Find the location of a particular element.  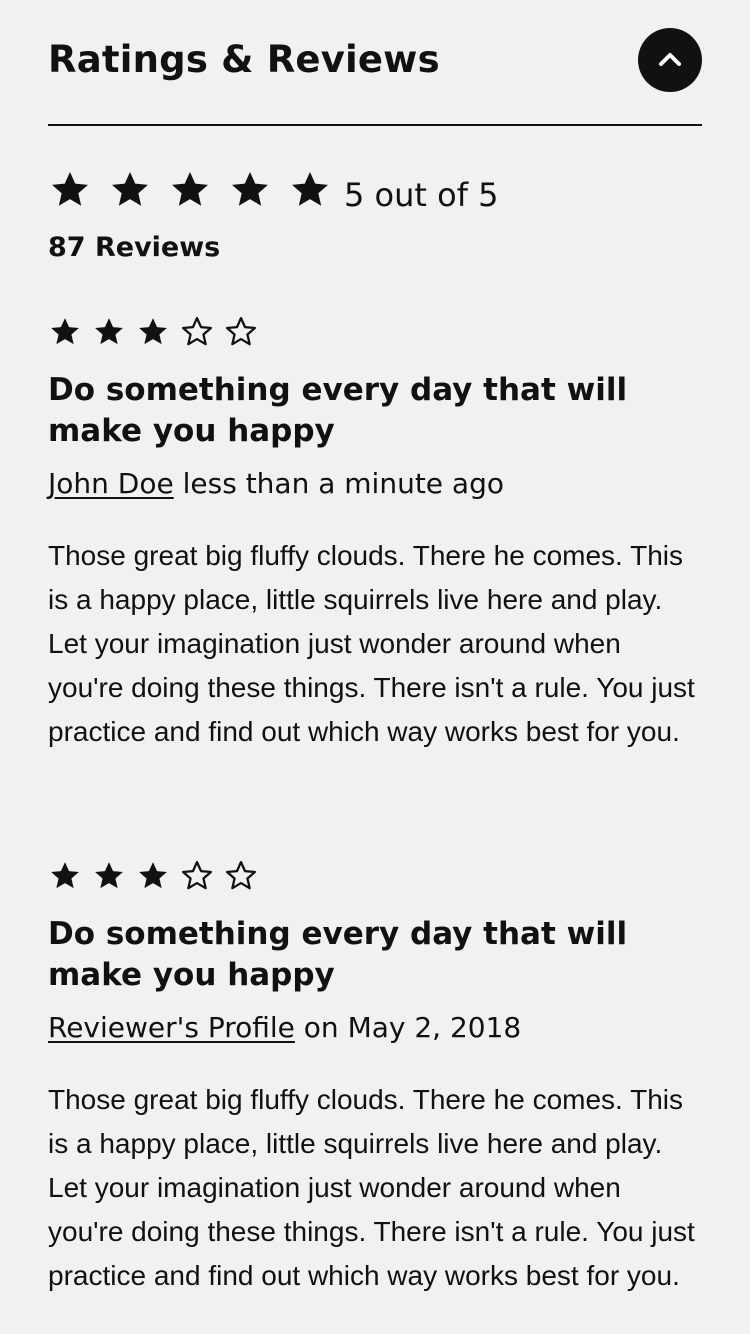

section-header: Ratings & Reviews is located at coordinates (375, 63).